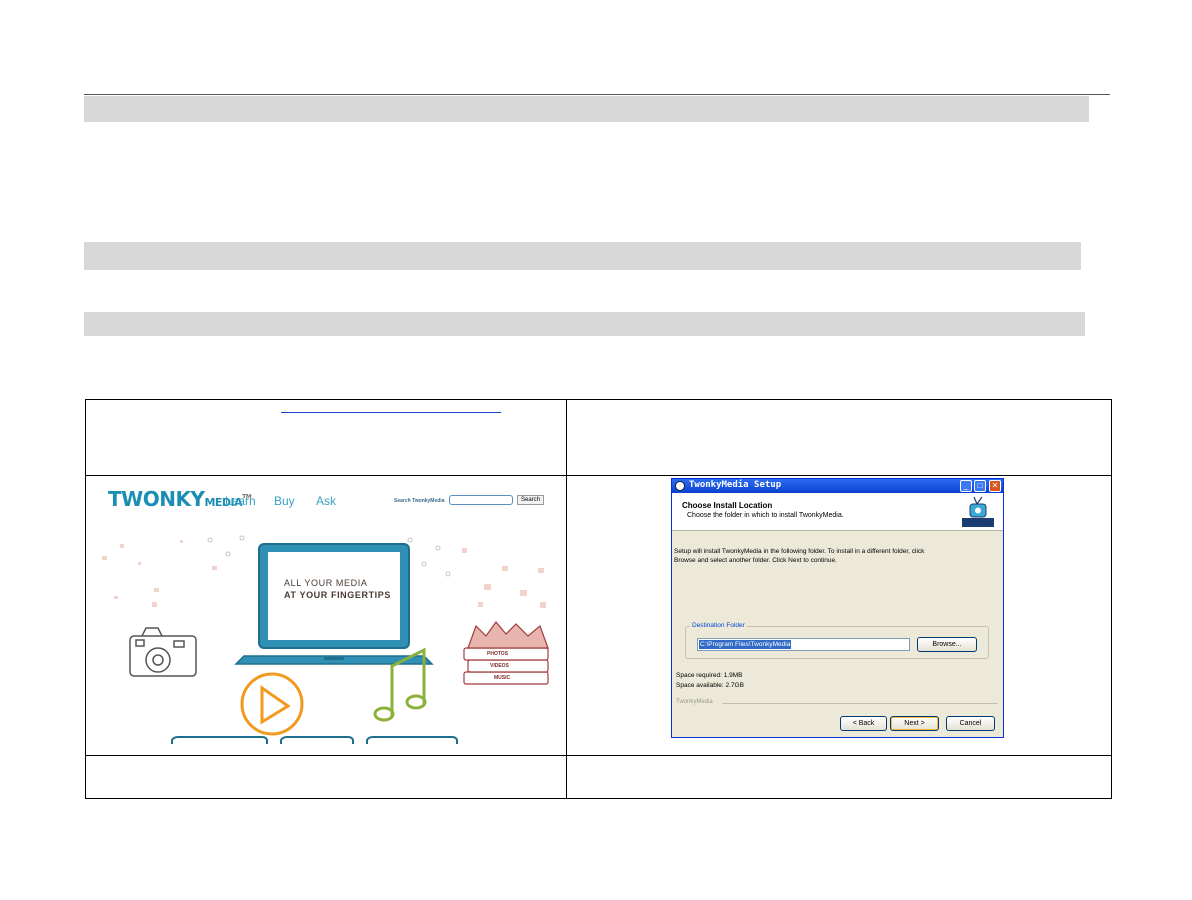  What do you see at coordinates (735, 485) in the screenshot?
I see `window-title: TwonkyMedia Setup` at bounding box center [735, 485].